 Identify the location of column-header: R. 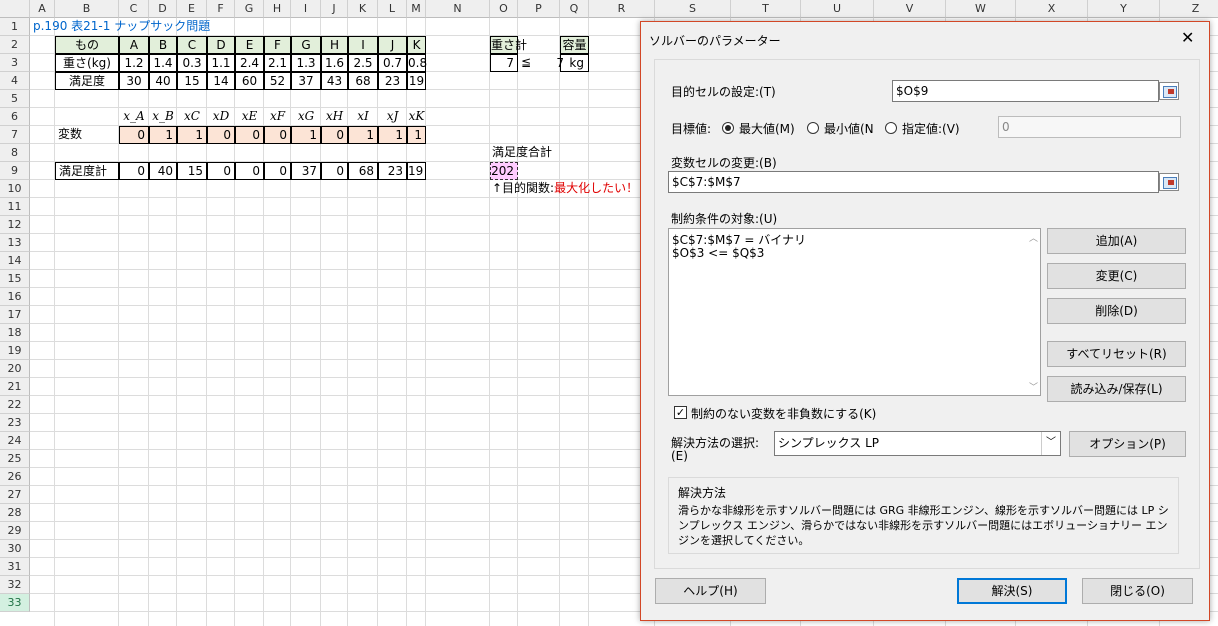
(622, 9).